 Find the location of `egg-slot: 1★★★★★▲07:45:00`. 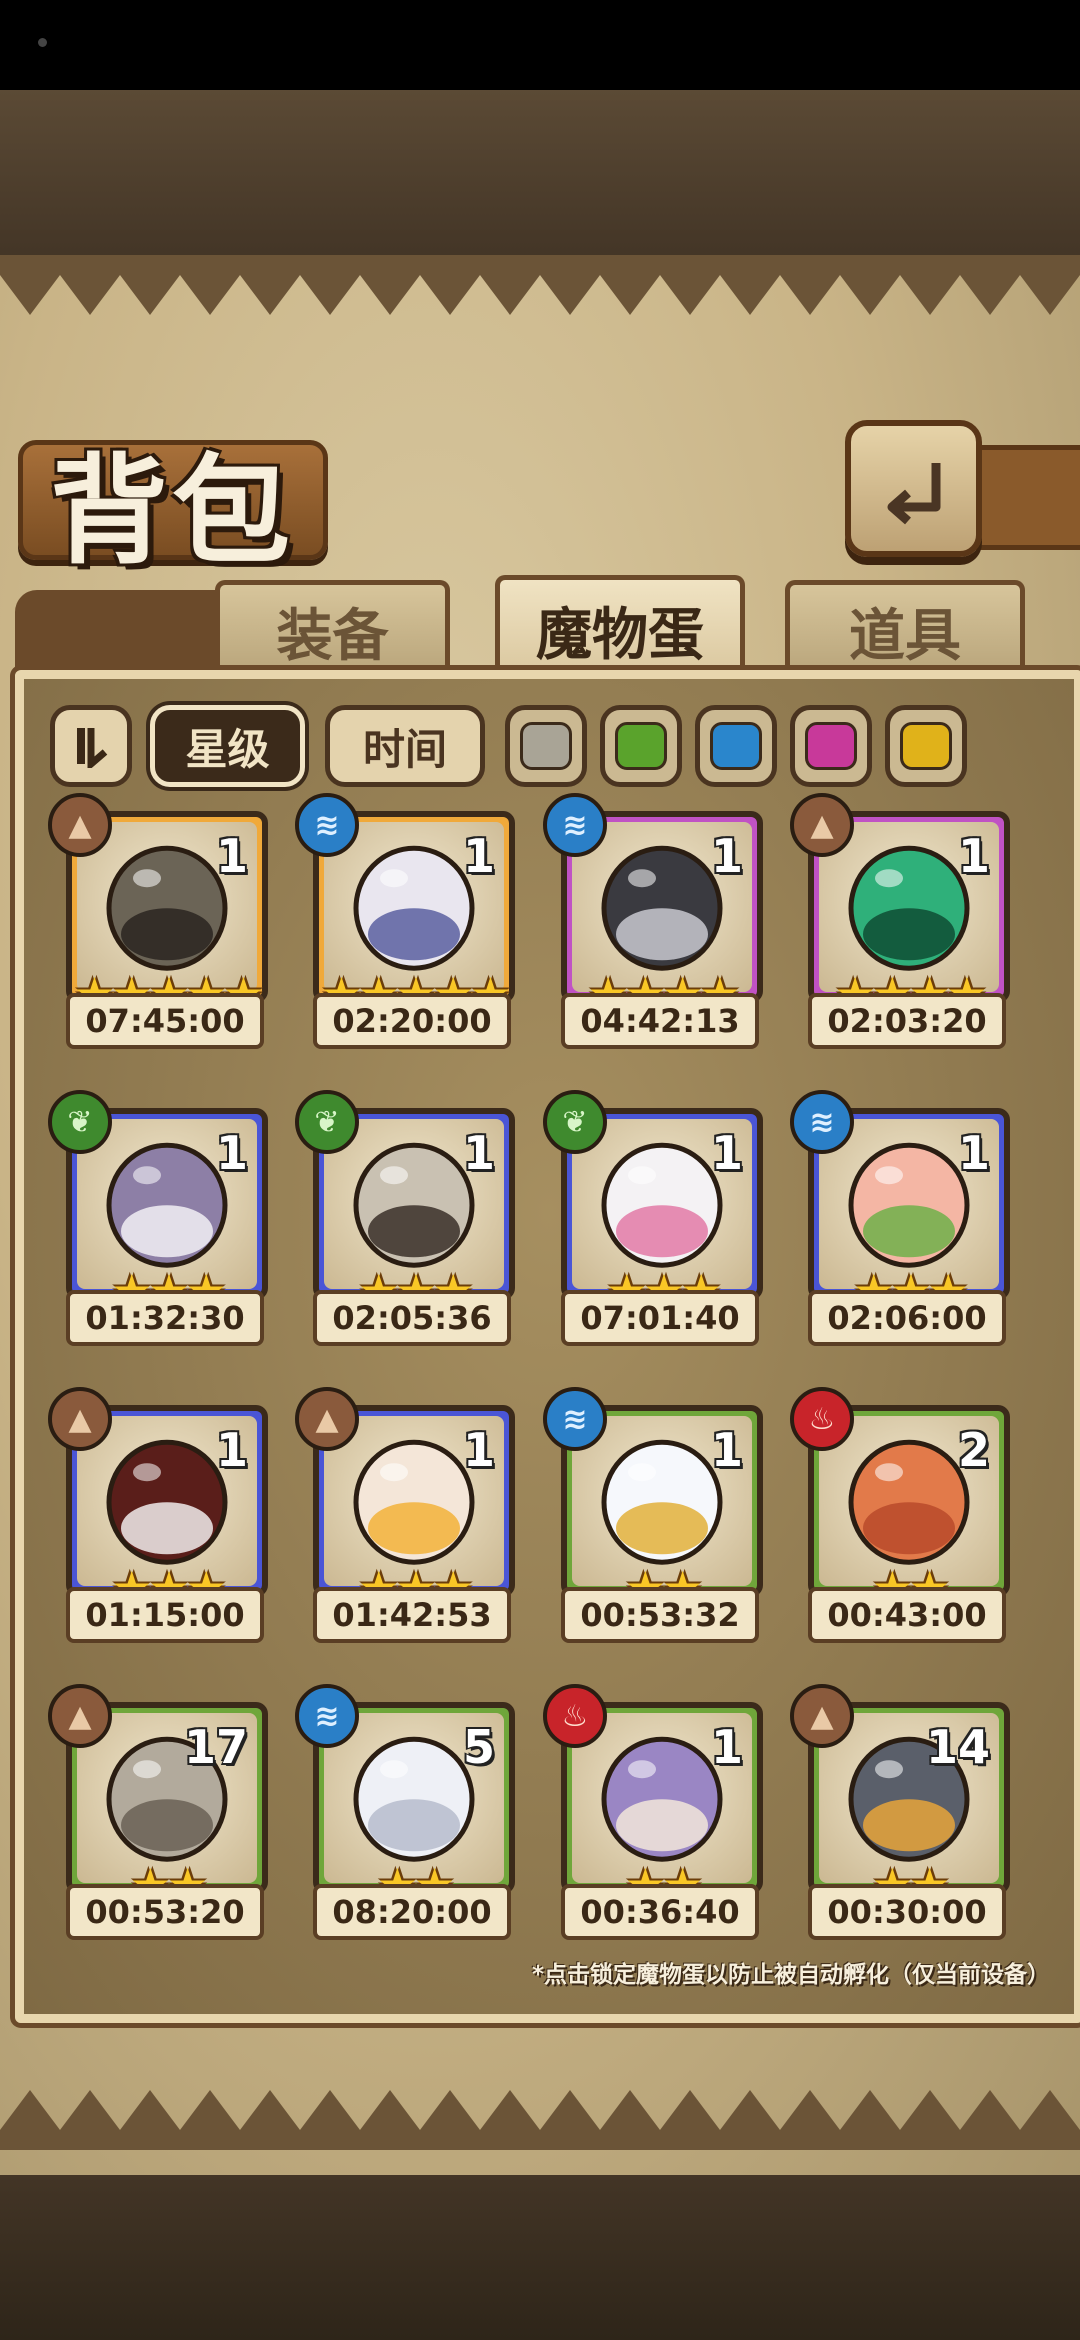

egg-slot: 1★★★★★▲07:45:00 is located at coordinates (163, 923).